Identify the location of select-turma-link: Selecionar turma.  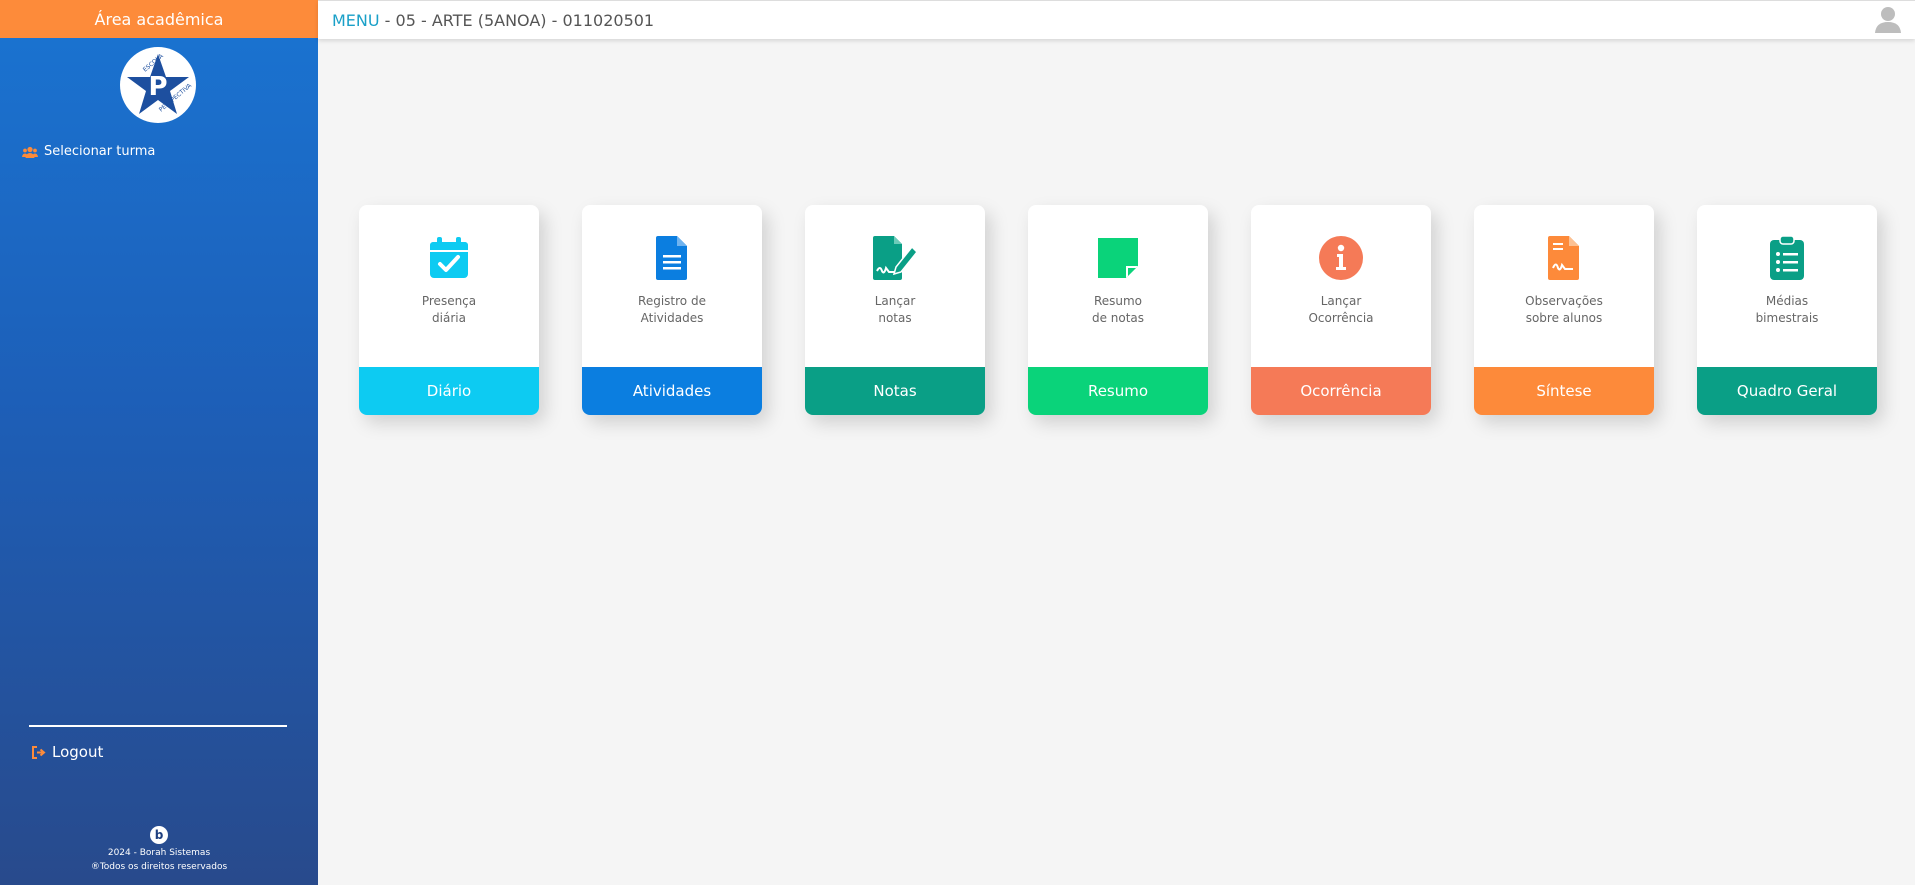
(88, 151).